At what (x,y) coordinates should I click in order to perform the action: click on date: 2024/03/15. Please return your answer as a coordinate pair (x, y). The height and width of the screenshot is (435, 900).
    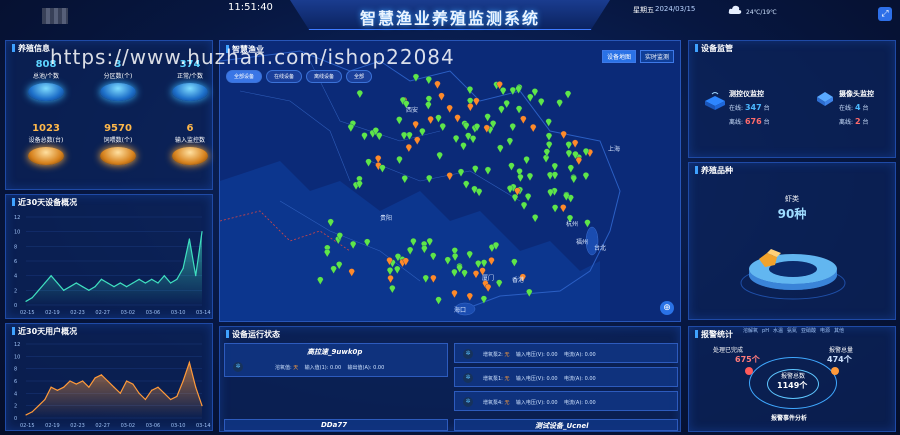
    Looking at the image, I should click on (675, 9).